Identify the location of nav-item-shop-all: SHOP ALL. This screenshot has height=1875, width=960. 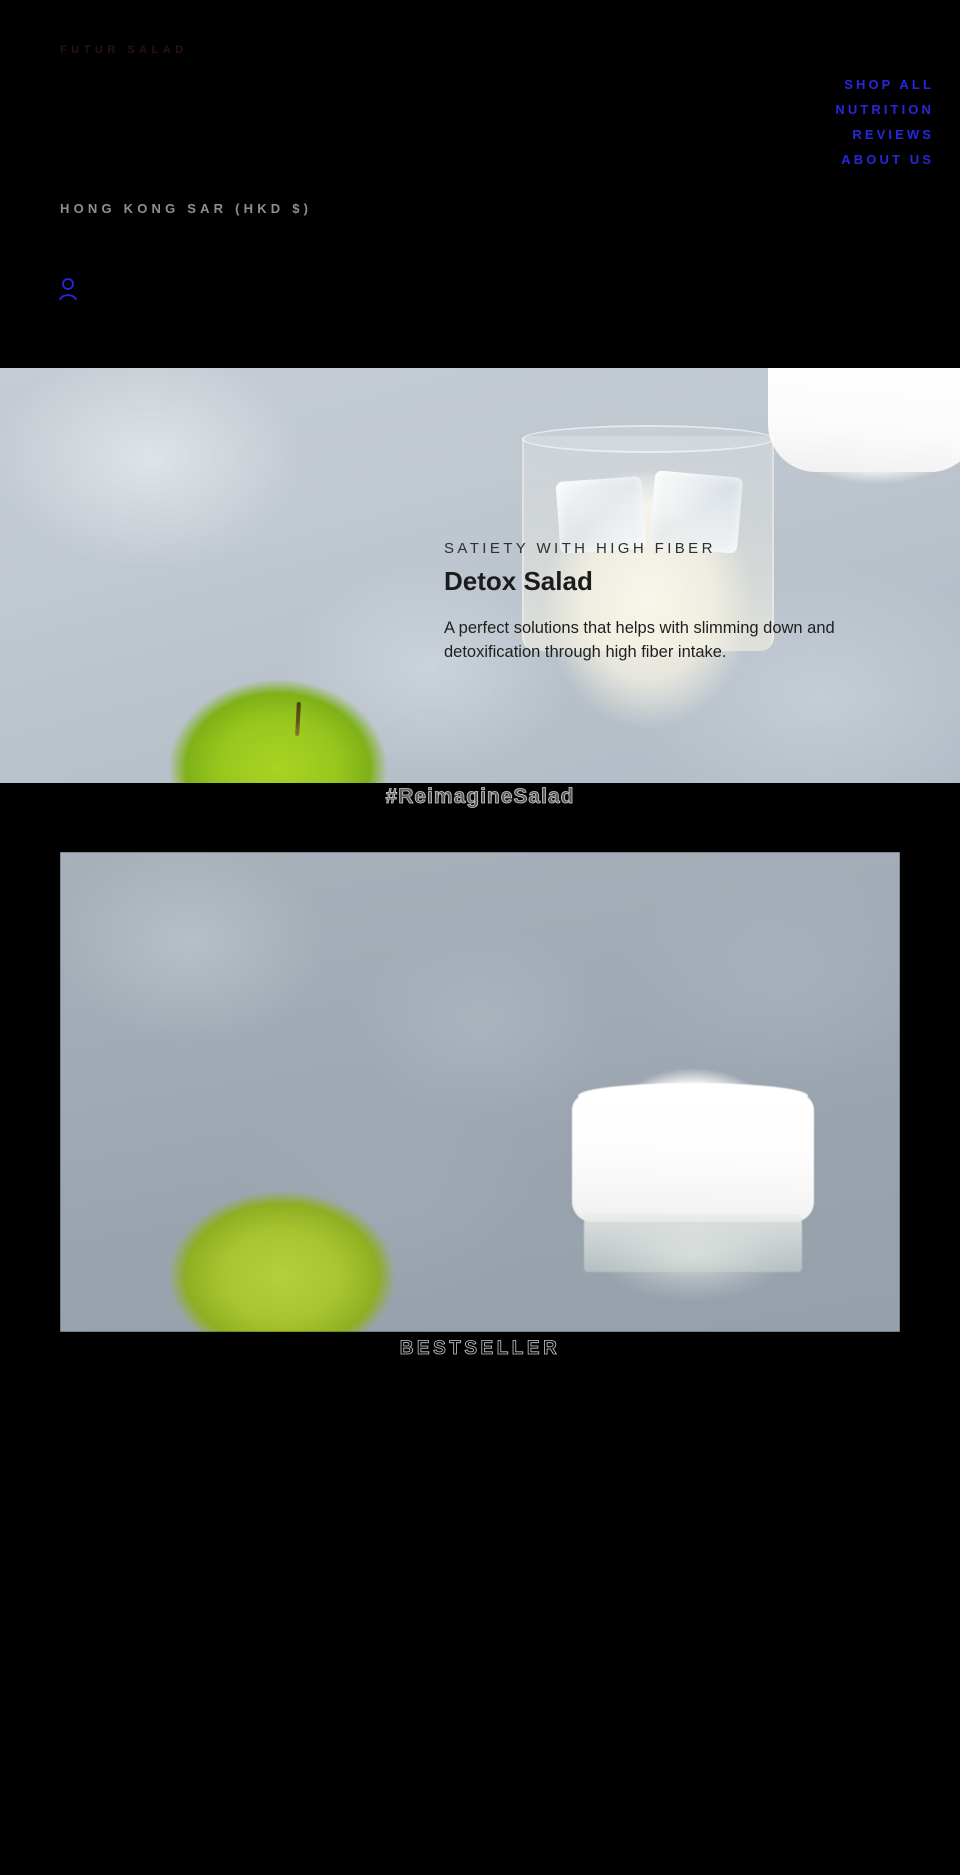
(884, 84).